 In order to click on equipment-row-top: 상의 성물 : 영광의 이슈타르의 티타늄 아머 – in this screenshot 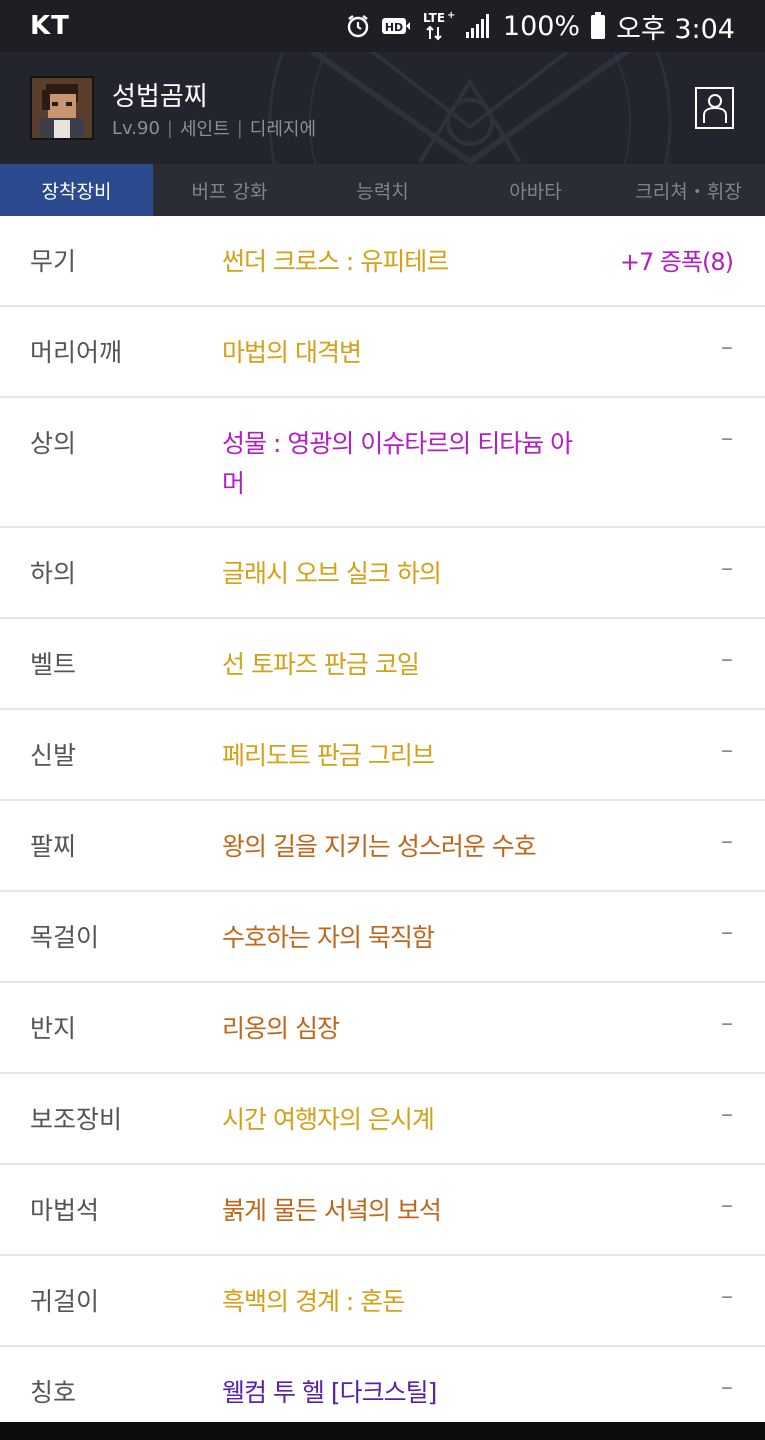, I will do `click(382, 463)`.